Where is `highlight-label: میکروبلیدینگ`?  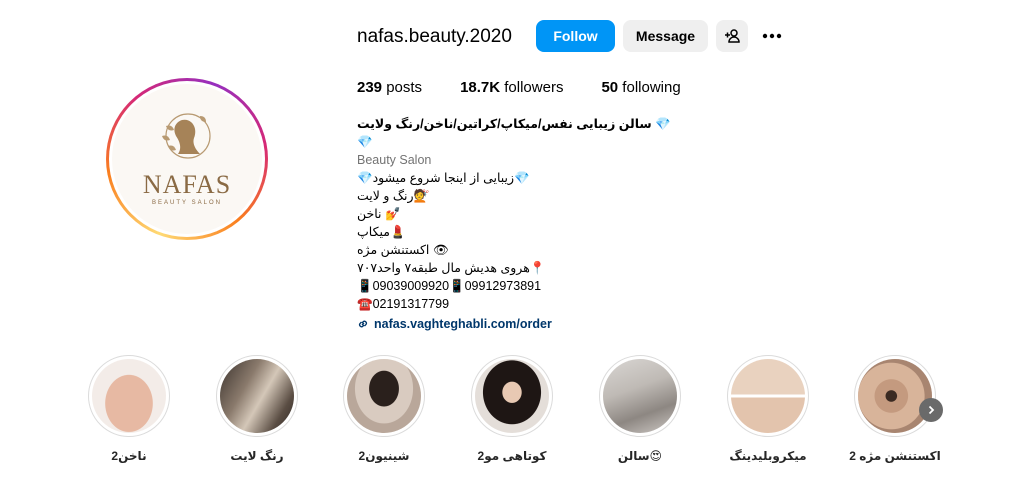 highlight-label: میکروبلیدینگ is located at coordinates (768, 456).